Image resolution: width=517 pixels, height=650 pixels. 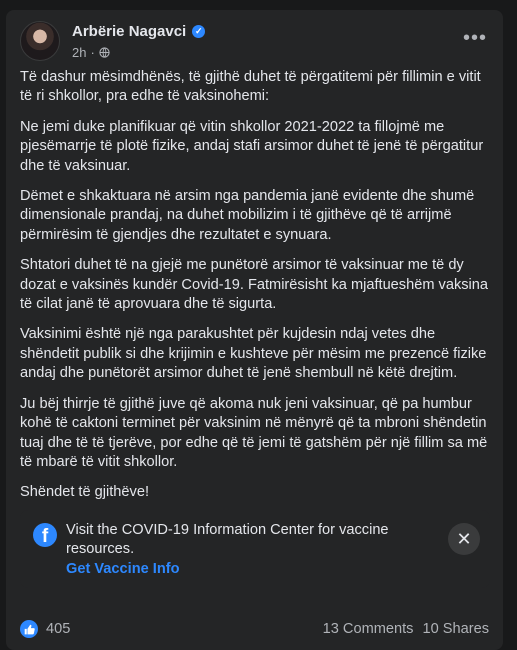 I want to click on post-time: 2h, so click(x=79, y=52).